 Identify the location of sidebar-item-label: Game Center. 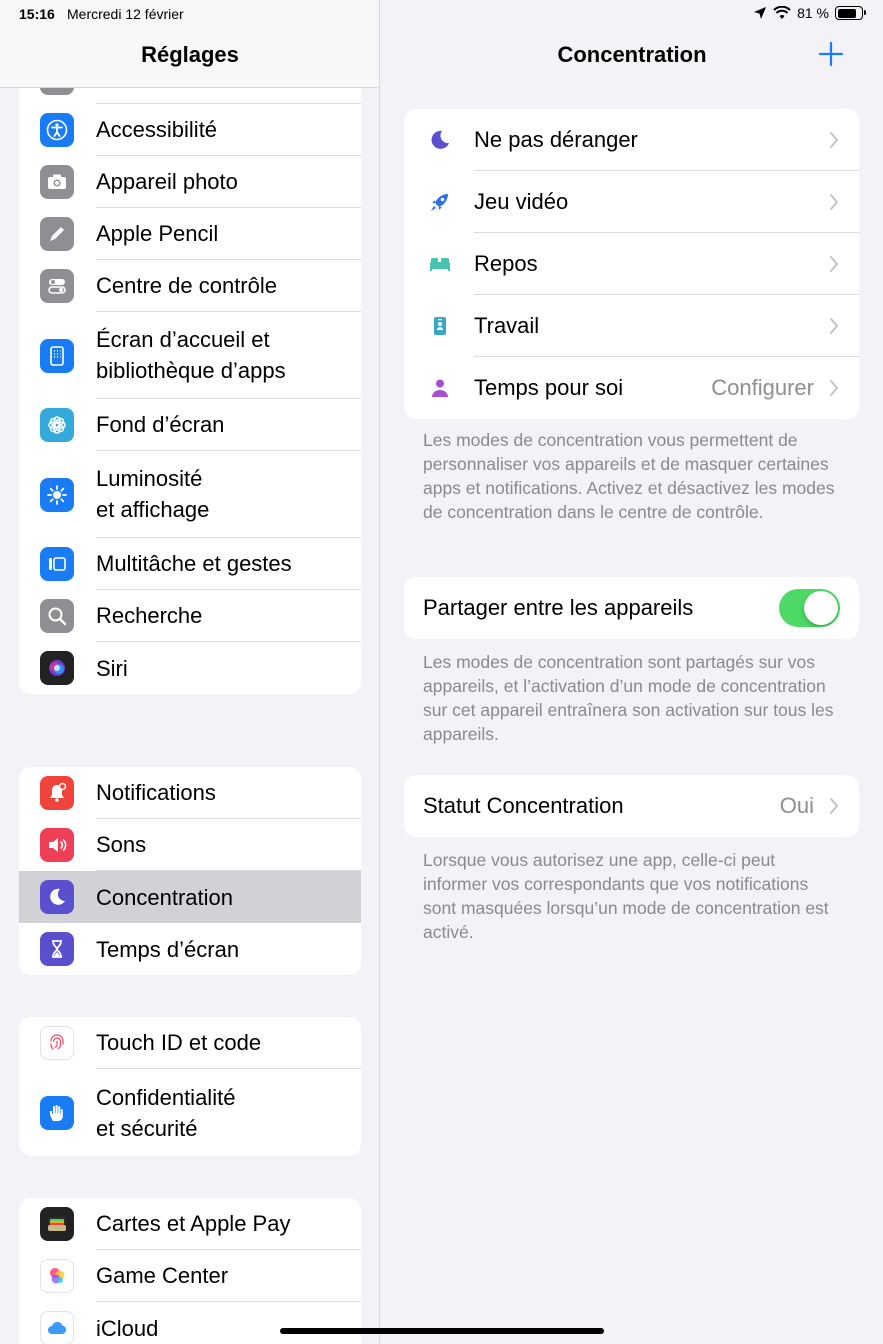
(162, 1275).